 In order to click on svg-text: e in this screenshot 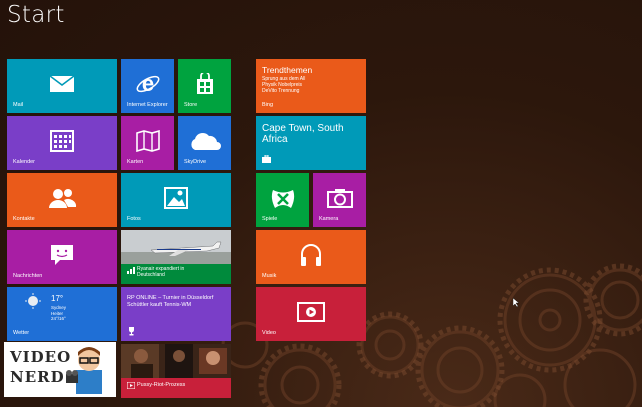, I will do `click(147, 84)`.